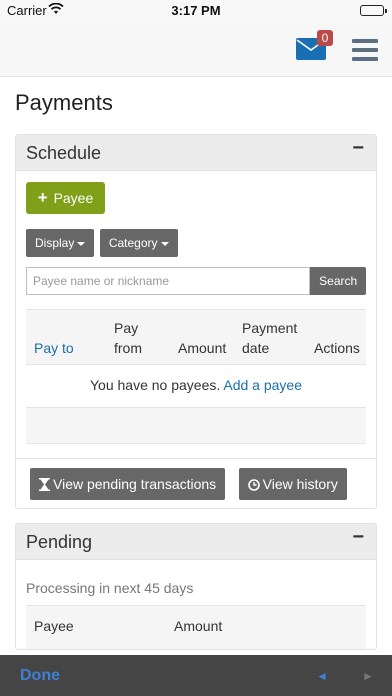 This screenshot has height=696, width=392. Describe the element at coordinates (42, 197) in the screenshot. I see `plus-icon: +` at that location.